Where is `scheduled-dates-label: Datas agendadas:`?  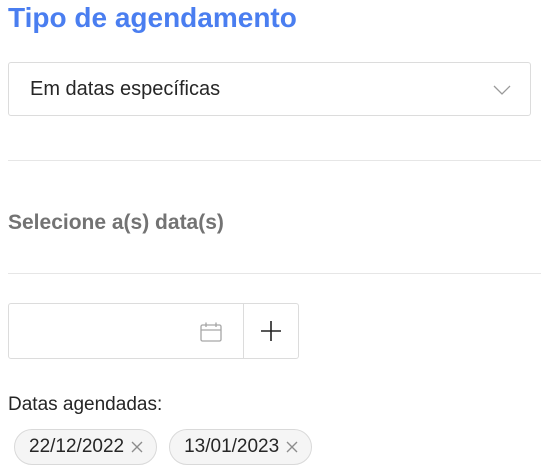 scheduled-dates-label: Datas agendadas: is located at coordinates (85, 404).